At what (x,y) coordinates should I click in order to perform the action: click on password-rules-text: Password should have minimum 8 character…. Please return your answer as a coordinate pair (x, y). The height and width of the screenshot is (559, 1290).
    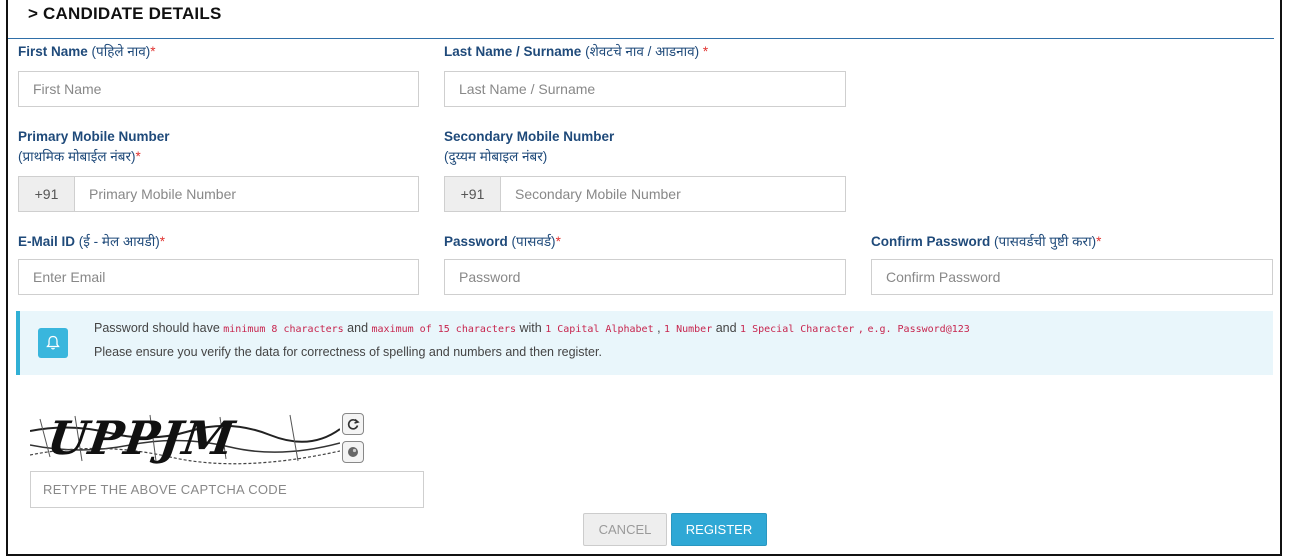
    Looking at the image, I should click on (532, 328).